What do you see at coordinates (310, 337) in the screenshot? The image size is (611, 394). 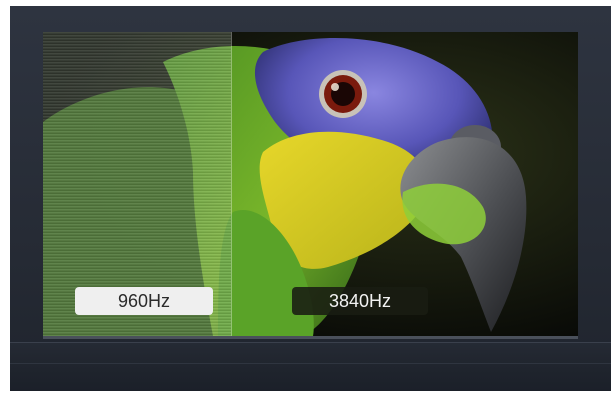 I see `screen-bottom-edge` at bounding box center [310, 337].